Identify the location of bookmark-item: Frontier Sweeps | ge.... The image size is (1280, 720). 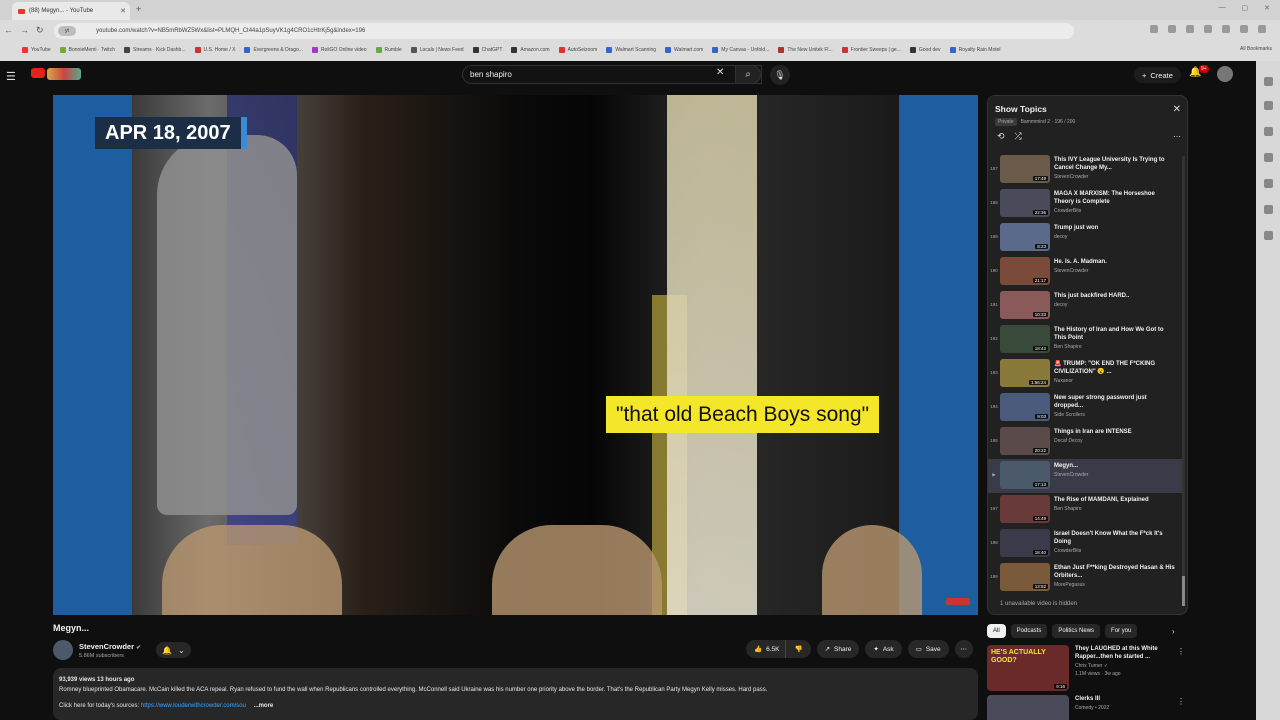
(871, 50).